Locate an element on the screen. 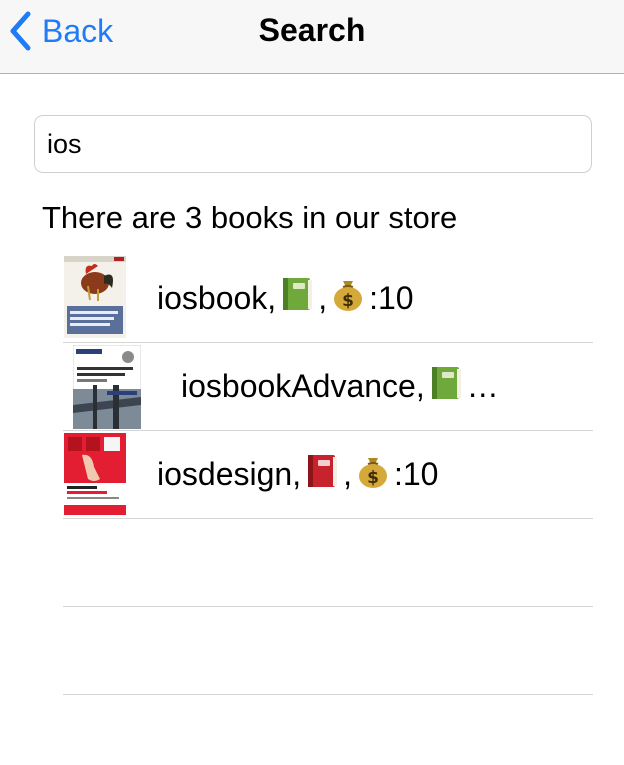 The width and height of the screenshot is (624, 765). results-summary: There are 3 books in our store is located at coordinates (250, 217).